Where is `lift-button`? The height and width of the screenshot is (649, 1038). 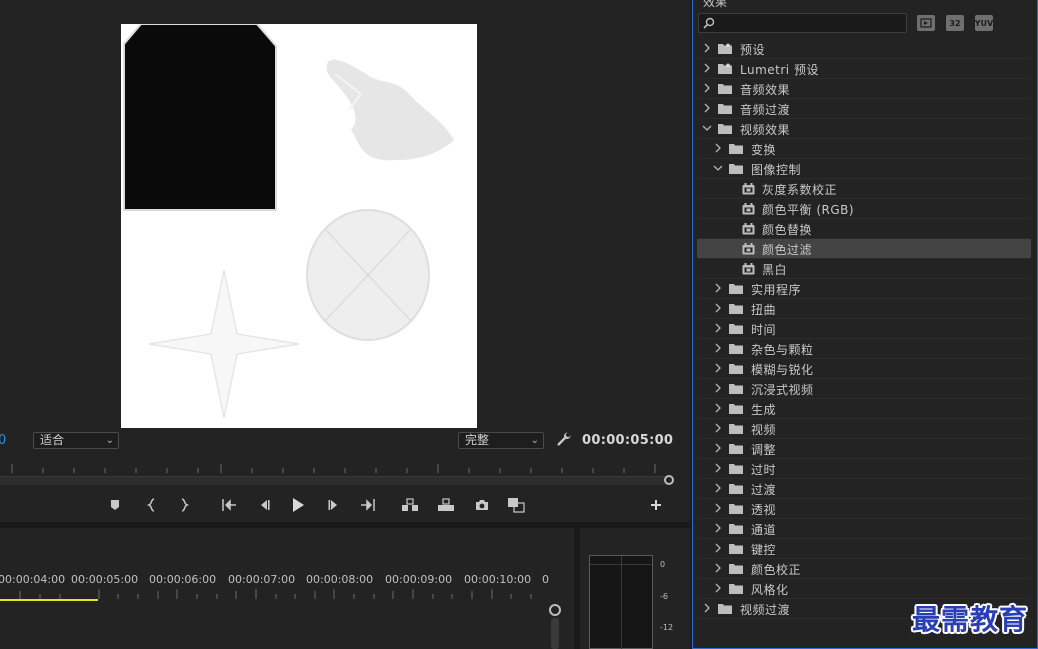
lift-button is located at coordinates (410, 505).